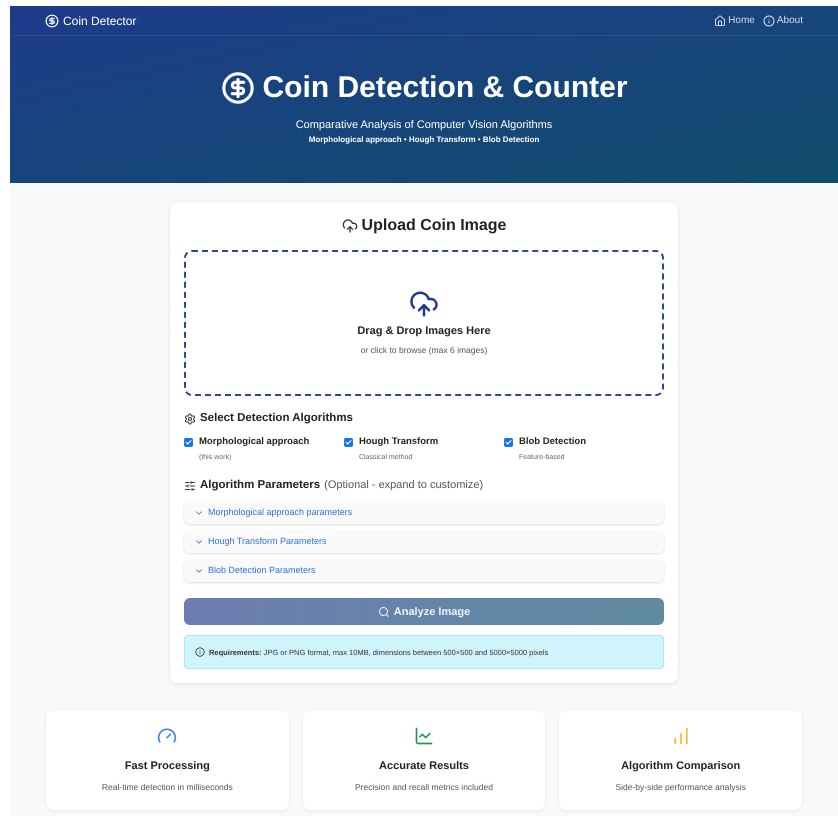  Describe the element at coordinates (424, 332) in the screenshot. I see `dropzone-title: Drag & Drop Images Here` at that location.